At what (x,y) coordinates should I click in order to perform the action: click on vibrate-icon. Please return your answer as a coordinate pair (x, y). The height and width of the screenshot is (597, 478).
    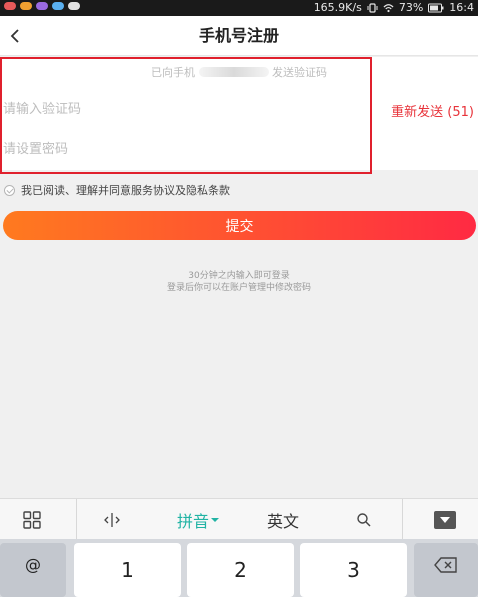
    Looking at the image, I should click on (372, 7).